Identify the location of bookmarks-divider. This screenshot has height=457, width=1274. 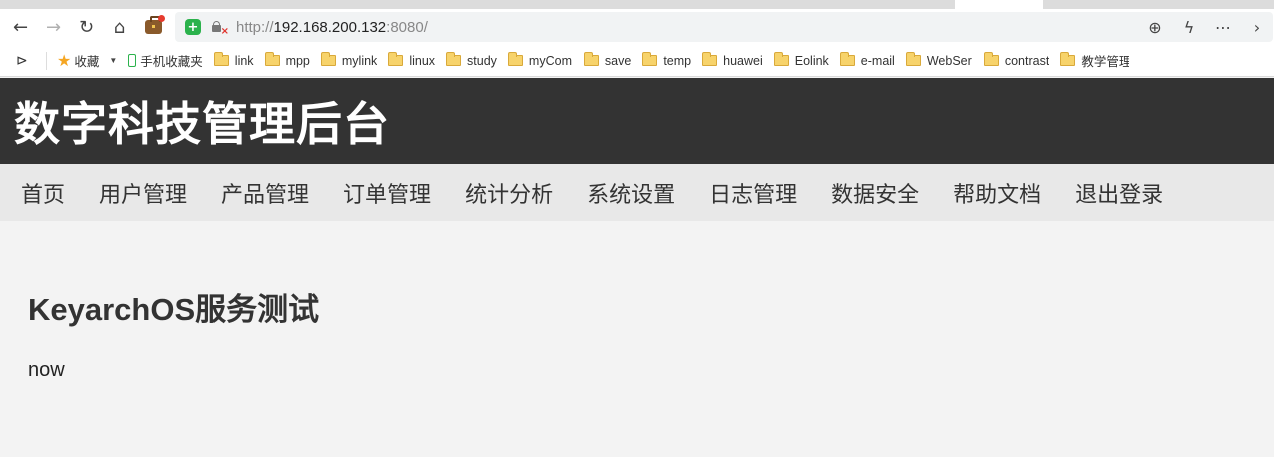
(46, 60).